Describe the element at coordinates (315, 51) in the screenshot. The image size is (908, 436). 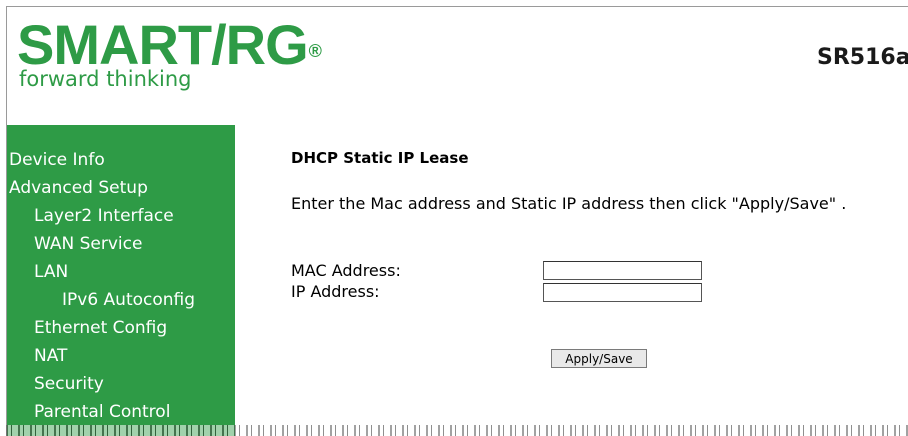
I see `registered-mark: ®` at that location.